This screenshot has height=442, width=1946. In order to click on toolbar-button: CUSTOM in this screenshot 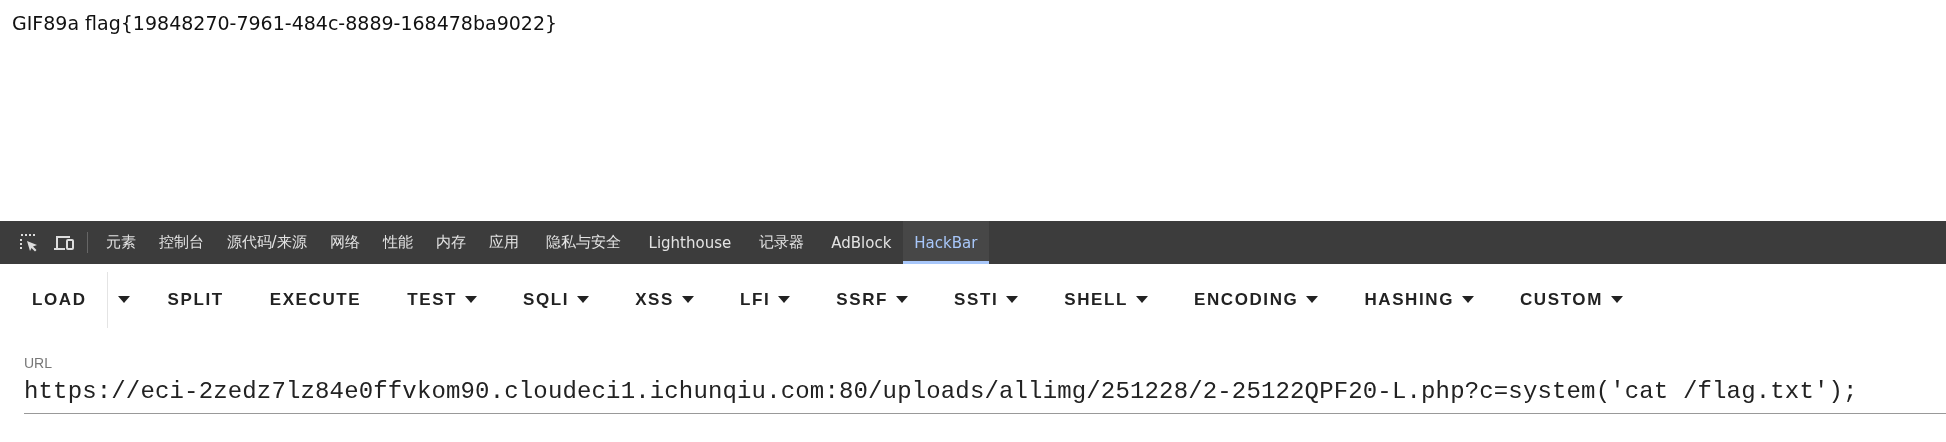, I will do `click(1571, 299)`.